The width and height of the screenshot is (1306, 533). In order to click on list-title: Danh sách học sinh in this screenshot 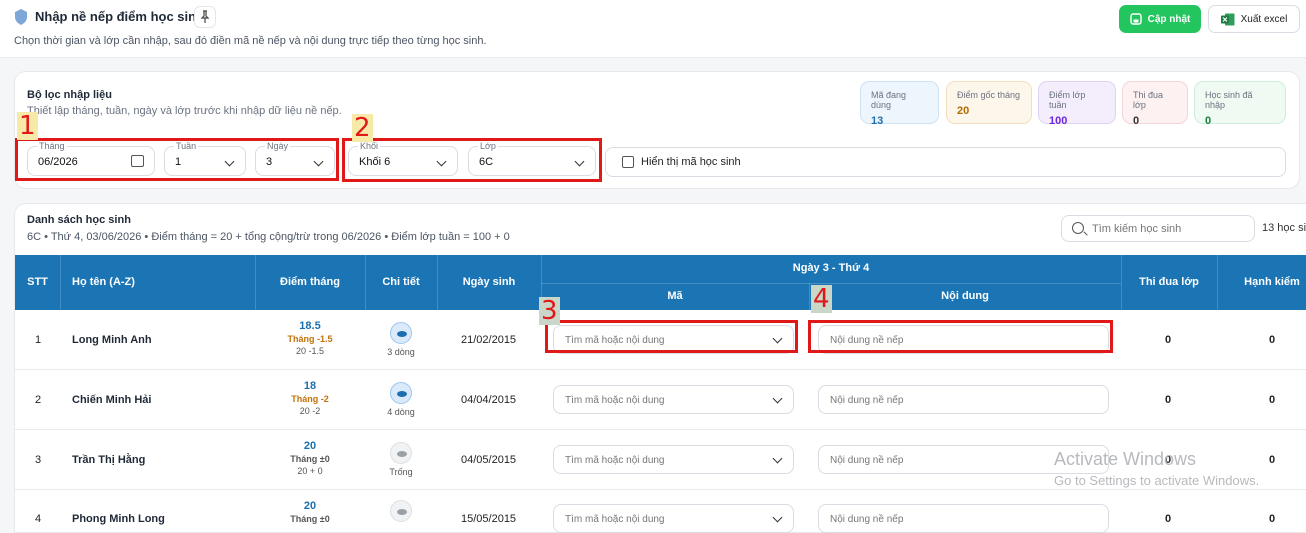, I will do `click(79, 220)`.